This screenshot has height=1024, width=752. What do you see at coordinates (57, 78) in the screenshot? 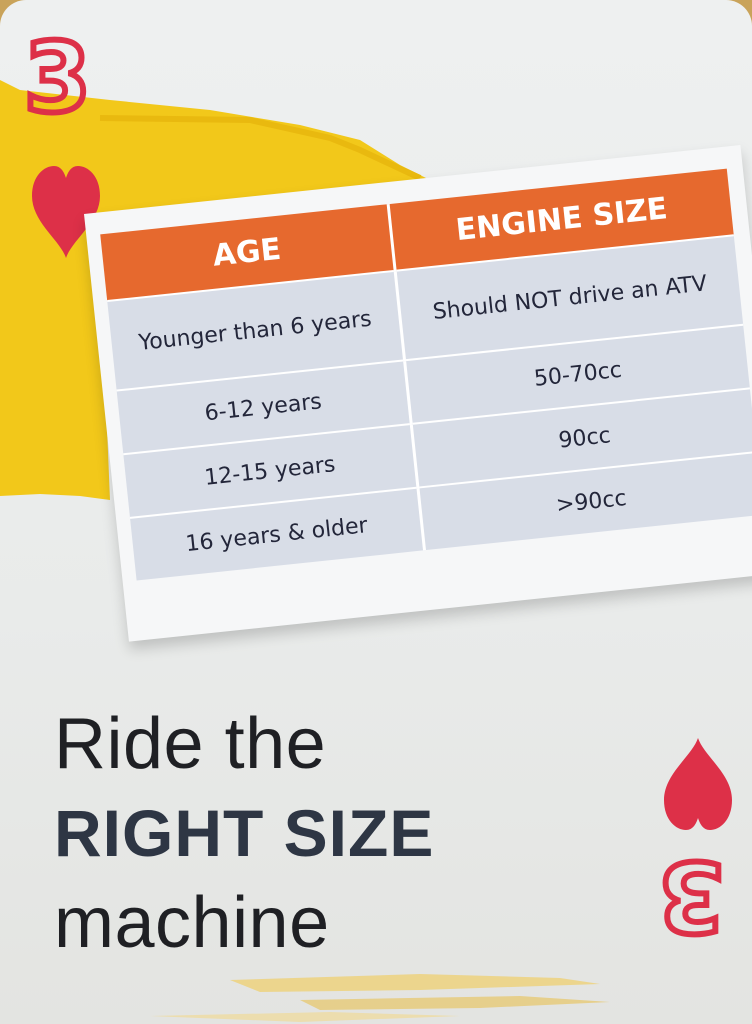
I see `rank-top: 3` at bounding box center [57, 78].